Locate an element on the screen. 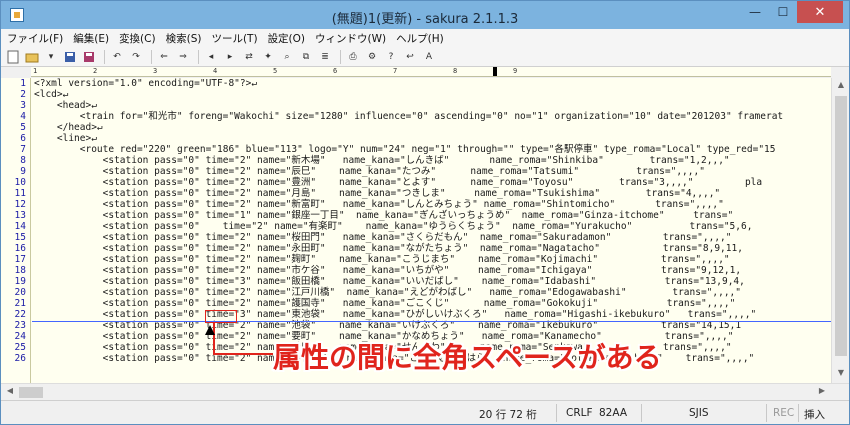 This screenshot has width=850, height=425. ruler-tick: 1 is located at coordinates (35, 71).